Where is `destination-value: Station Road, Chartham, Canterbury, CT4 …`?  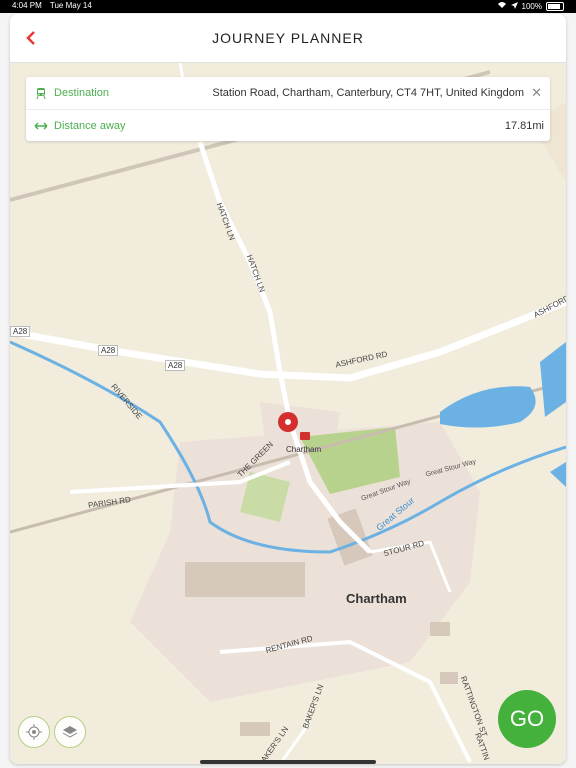
destination-value: Station Road, Chartham, Canterbury, CT4 … is located at coordinates (368, 93).